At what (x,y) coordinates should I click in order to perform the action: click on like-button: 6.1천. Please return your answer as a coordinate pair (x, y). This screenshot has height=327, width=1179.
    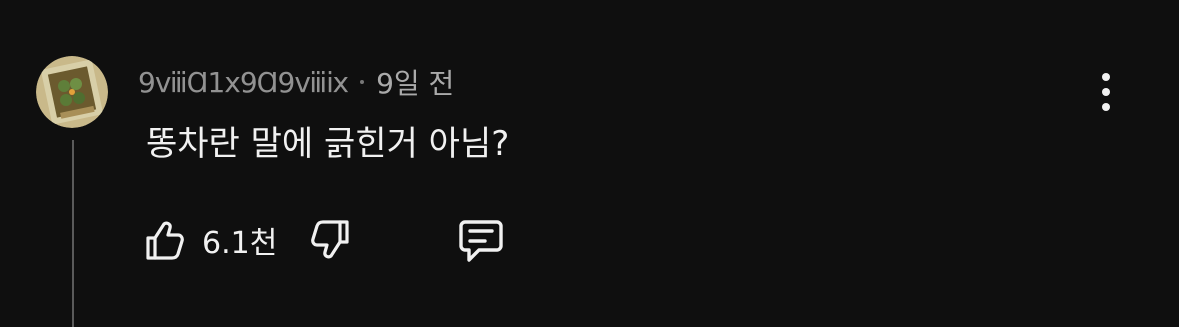
    Looking at the image, I should click on (208, 240).